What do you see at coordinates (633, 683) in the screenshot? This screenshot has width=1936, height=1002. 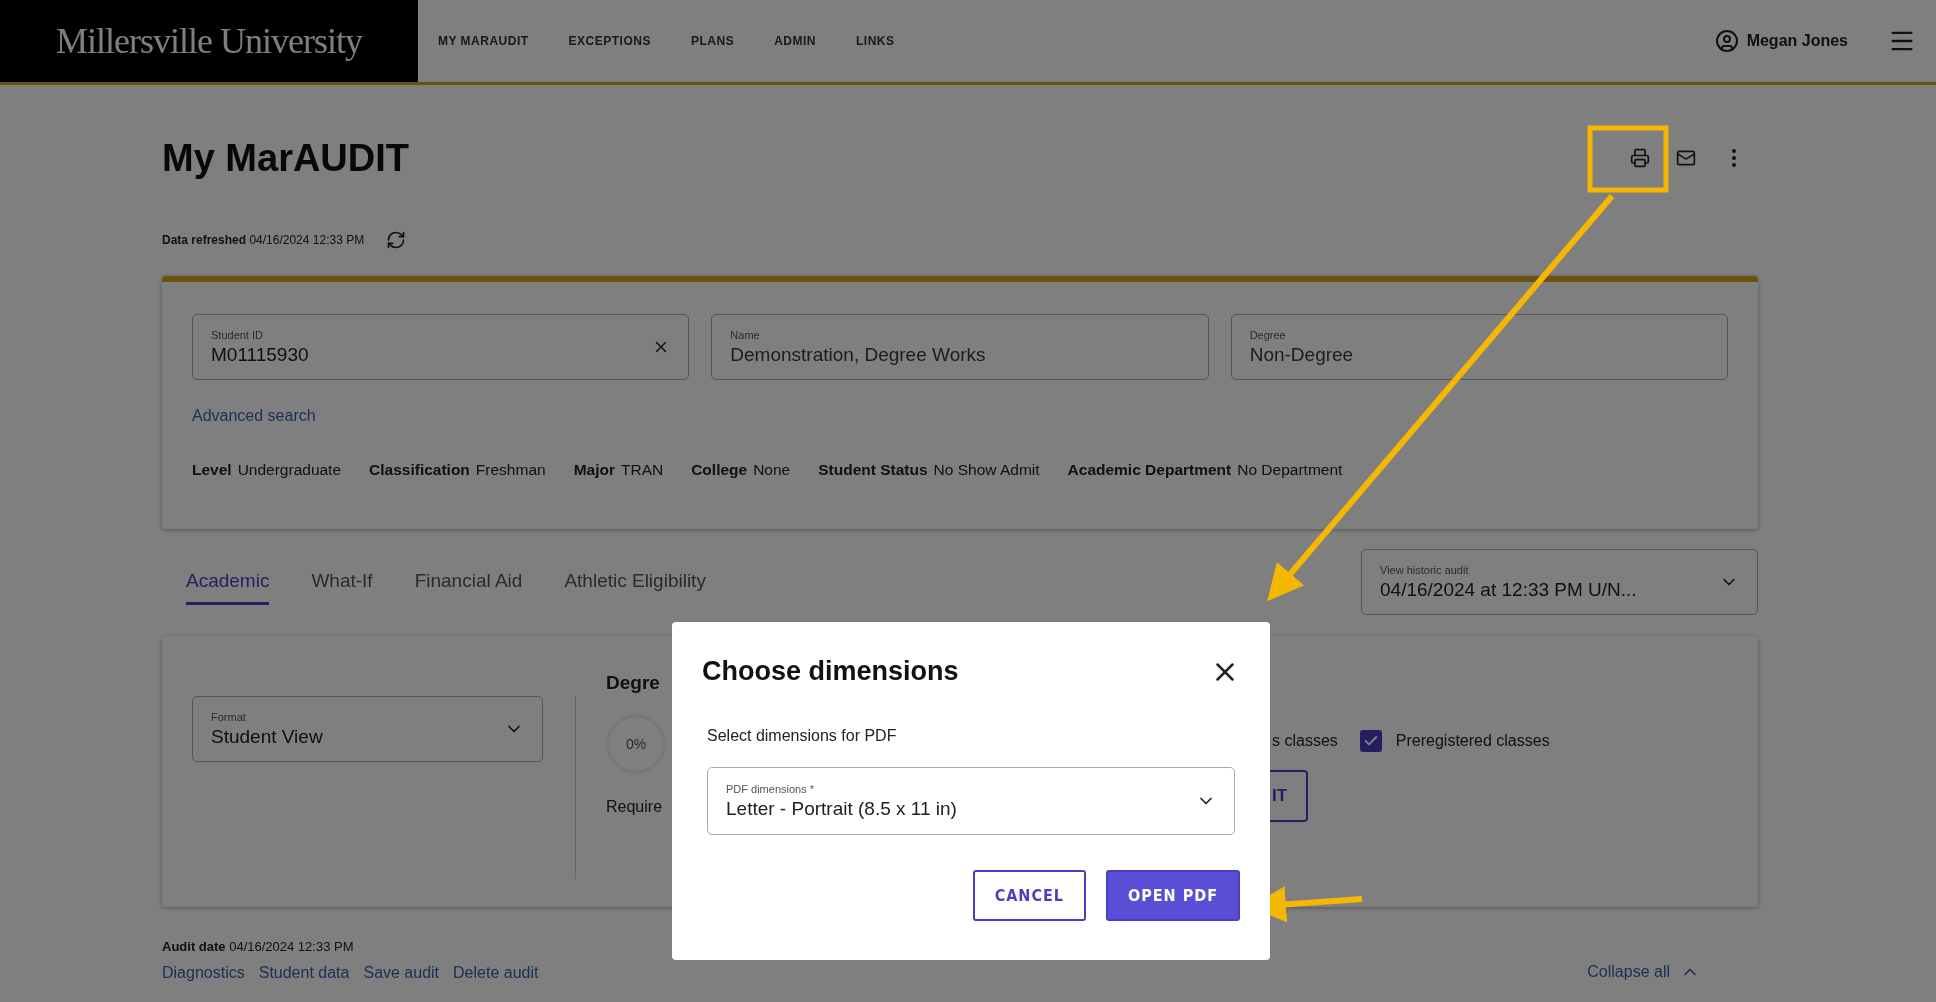 I see `section-heading: Degre` at bounding box center [633, 683].